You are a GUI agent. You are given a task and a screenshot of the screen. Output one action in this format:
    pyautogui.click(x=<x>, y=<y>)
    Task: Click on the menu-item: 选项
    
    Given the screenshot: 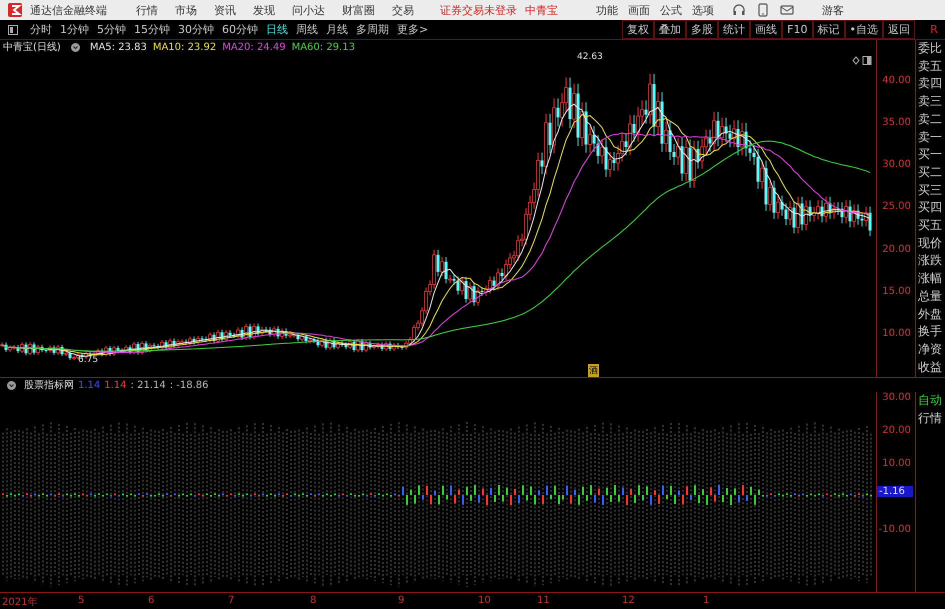 What is the action you would take?
    pyautogui.click(x=703, y=10)
    